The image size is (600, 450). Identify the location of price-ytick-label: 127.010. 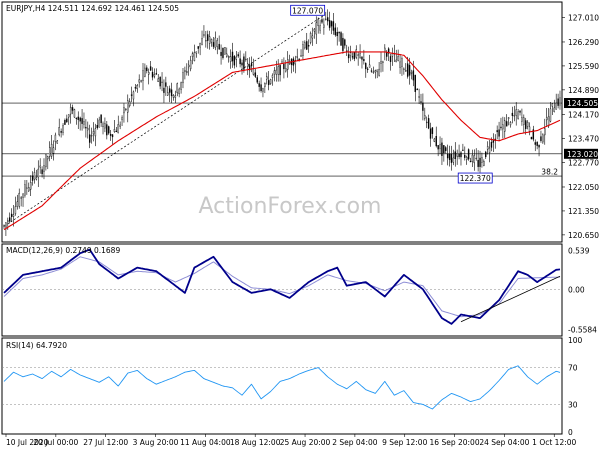
(583, 17).